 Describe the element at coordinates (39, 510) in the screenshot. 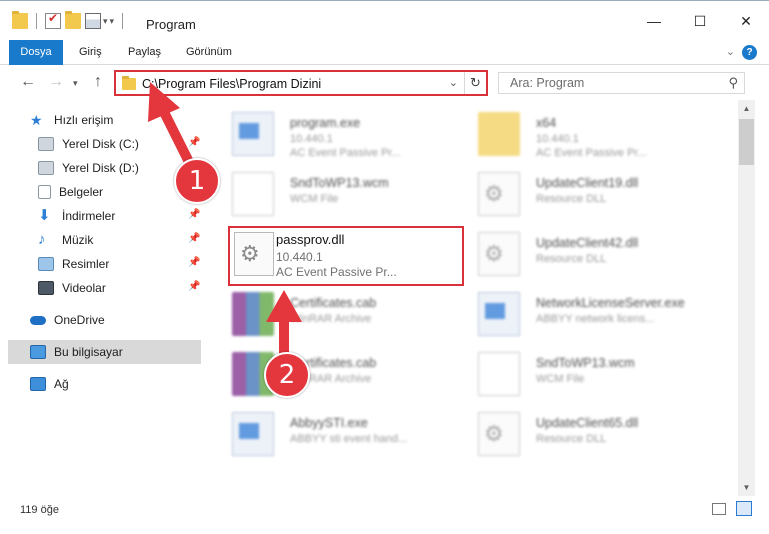

I see `item-count: 119 öğe` at that location.